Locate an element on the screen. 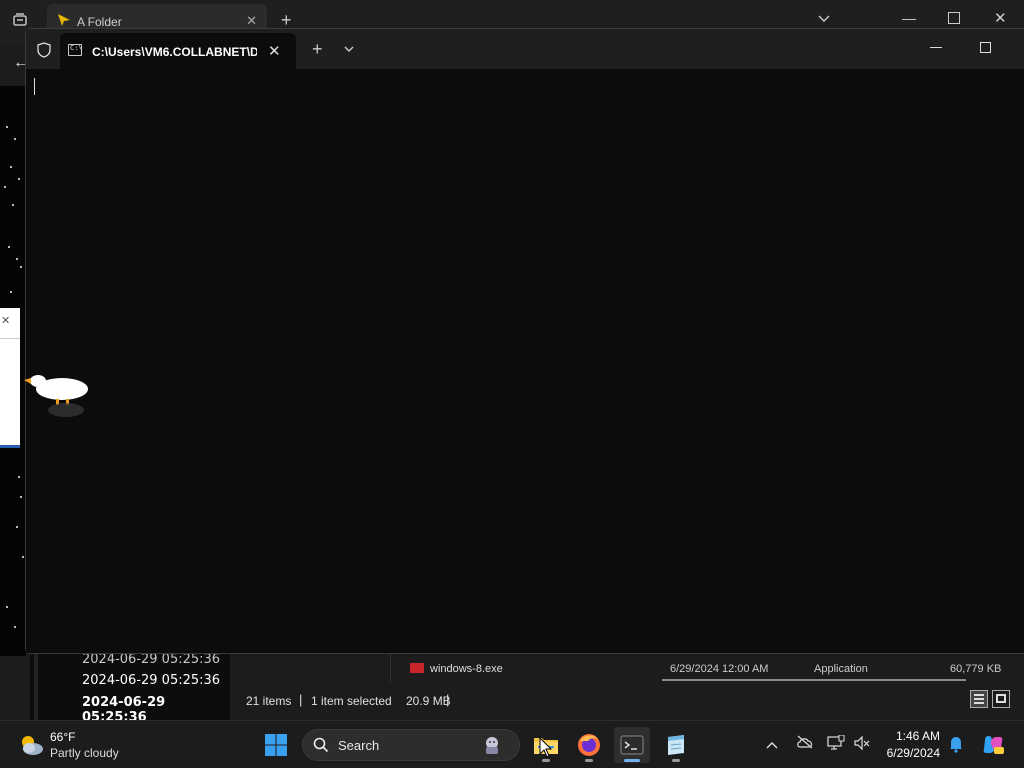 The image size is (1024, 768). onedrive-offline-icon is located at coordinates (805, 745).